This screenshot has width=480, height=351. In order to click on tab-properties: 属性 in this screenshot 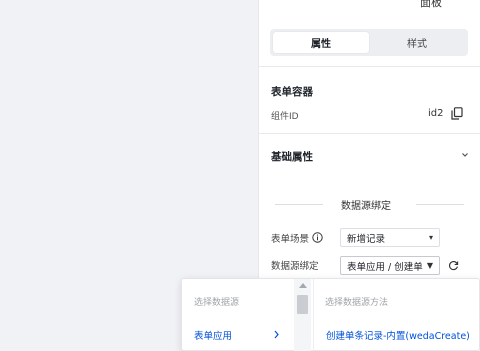, I will do `click(321, 42)`.